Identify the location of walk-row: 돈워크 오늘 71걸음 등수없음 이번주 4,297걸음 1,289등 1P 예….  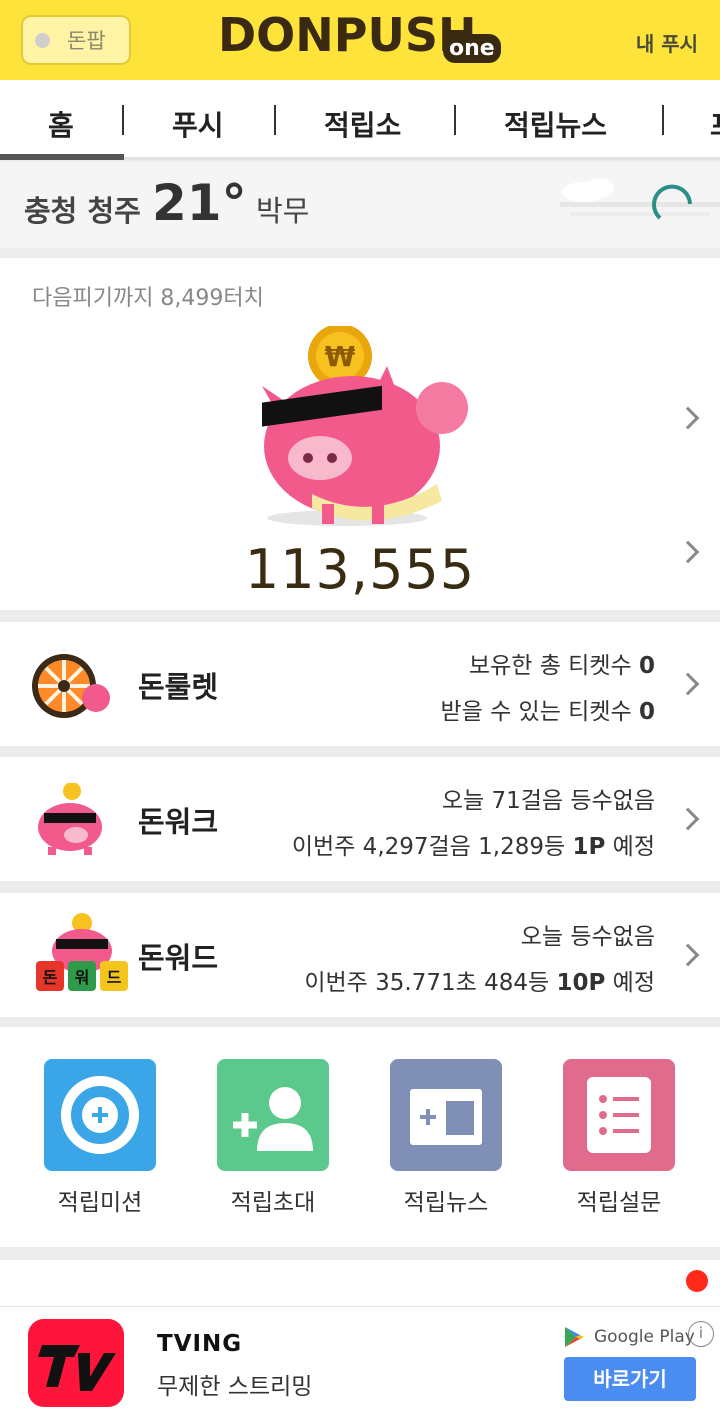
(360, 819).